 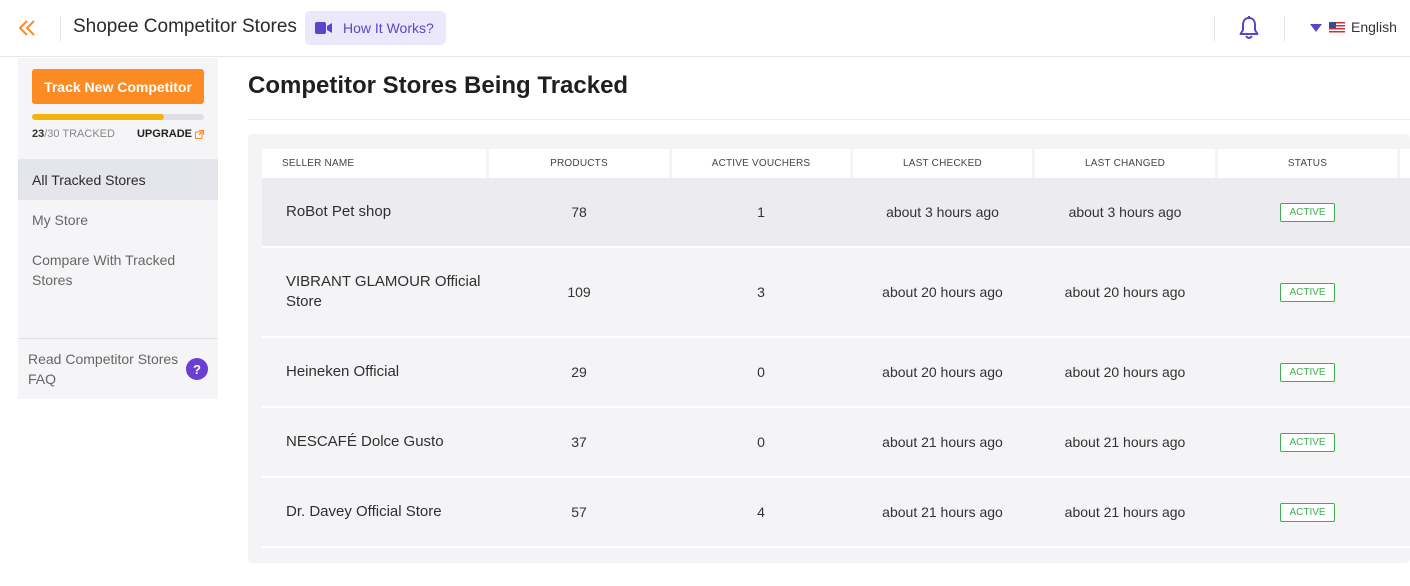 I want to click on column-header-products: PRODUCTS, so click(x=579, y=163).